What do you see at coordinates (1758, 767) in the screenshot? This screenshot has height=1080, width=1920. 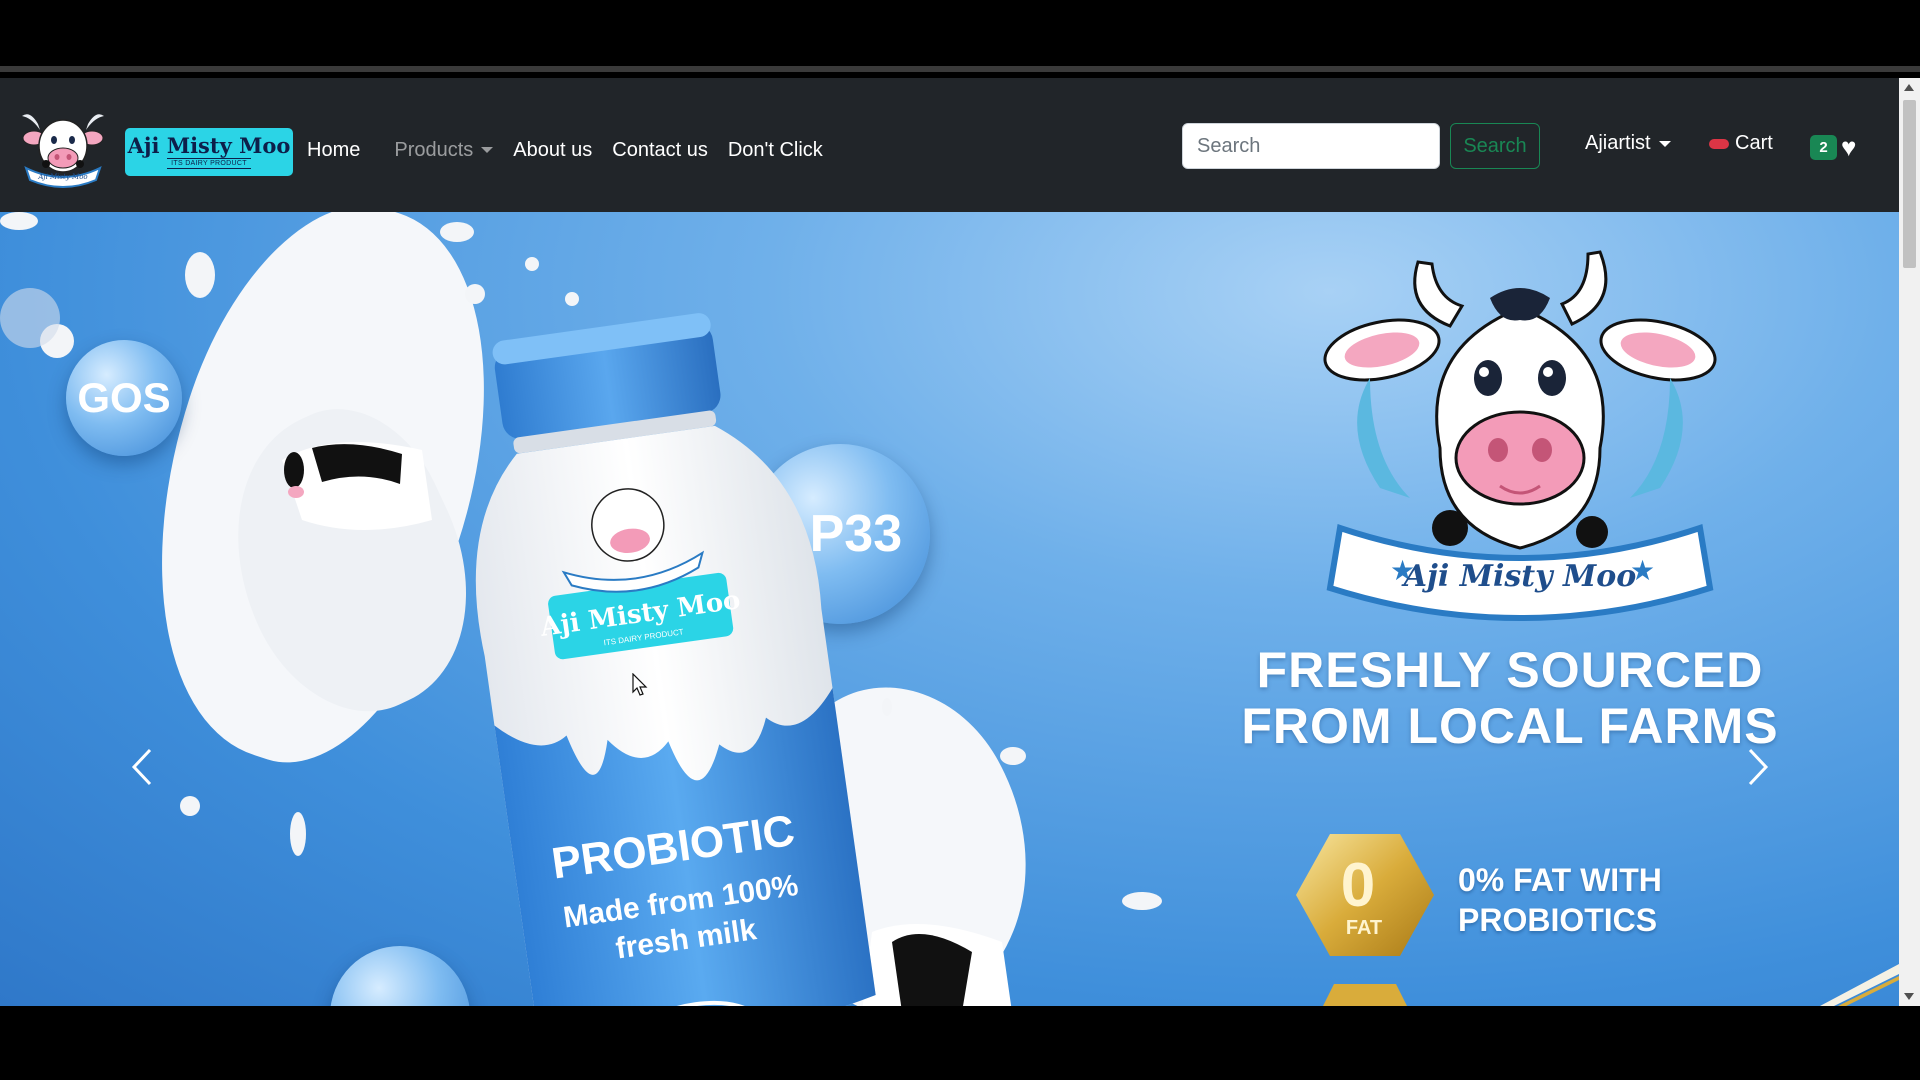 I see `chevron-right-icon` at bounding box center [1758, 767].